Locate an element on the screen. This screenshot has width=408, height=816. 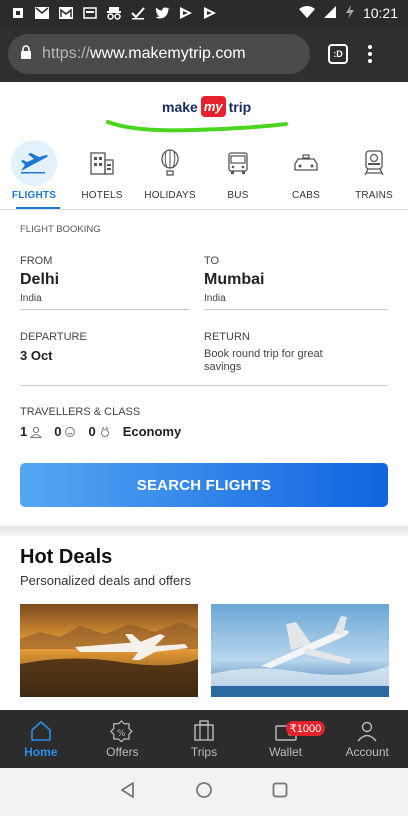
travellers-label: TRAVELLERS & CLASS is located at coordinates (80, 412).